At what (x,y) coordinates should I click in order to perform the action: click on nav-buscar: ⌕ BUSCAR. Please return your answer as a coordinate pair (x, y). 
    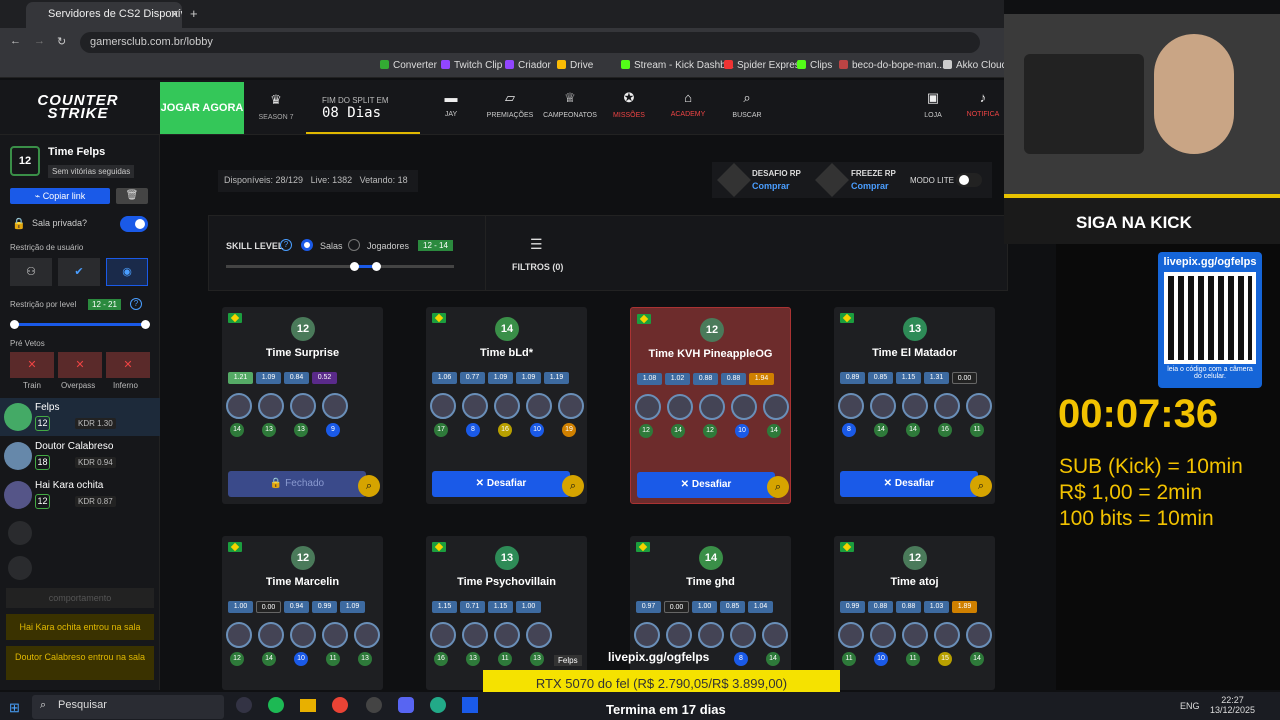
    Looking at the image, I should click on (747, 104).